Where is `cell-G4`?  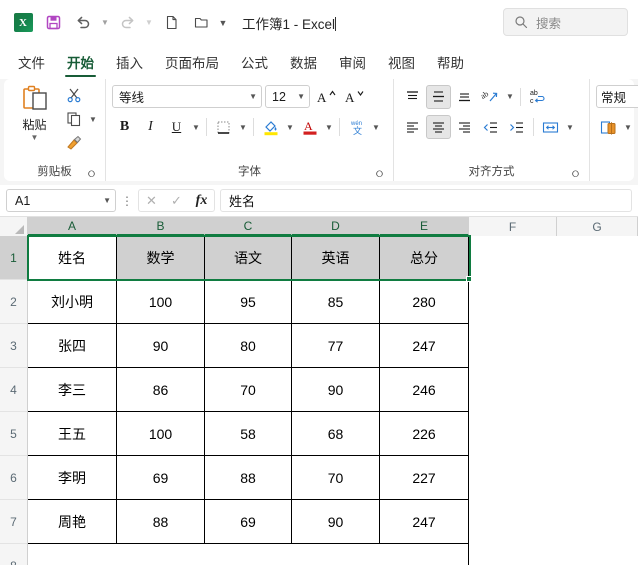 cell-G4 is located at coordinates (597, 390).